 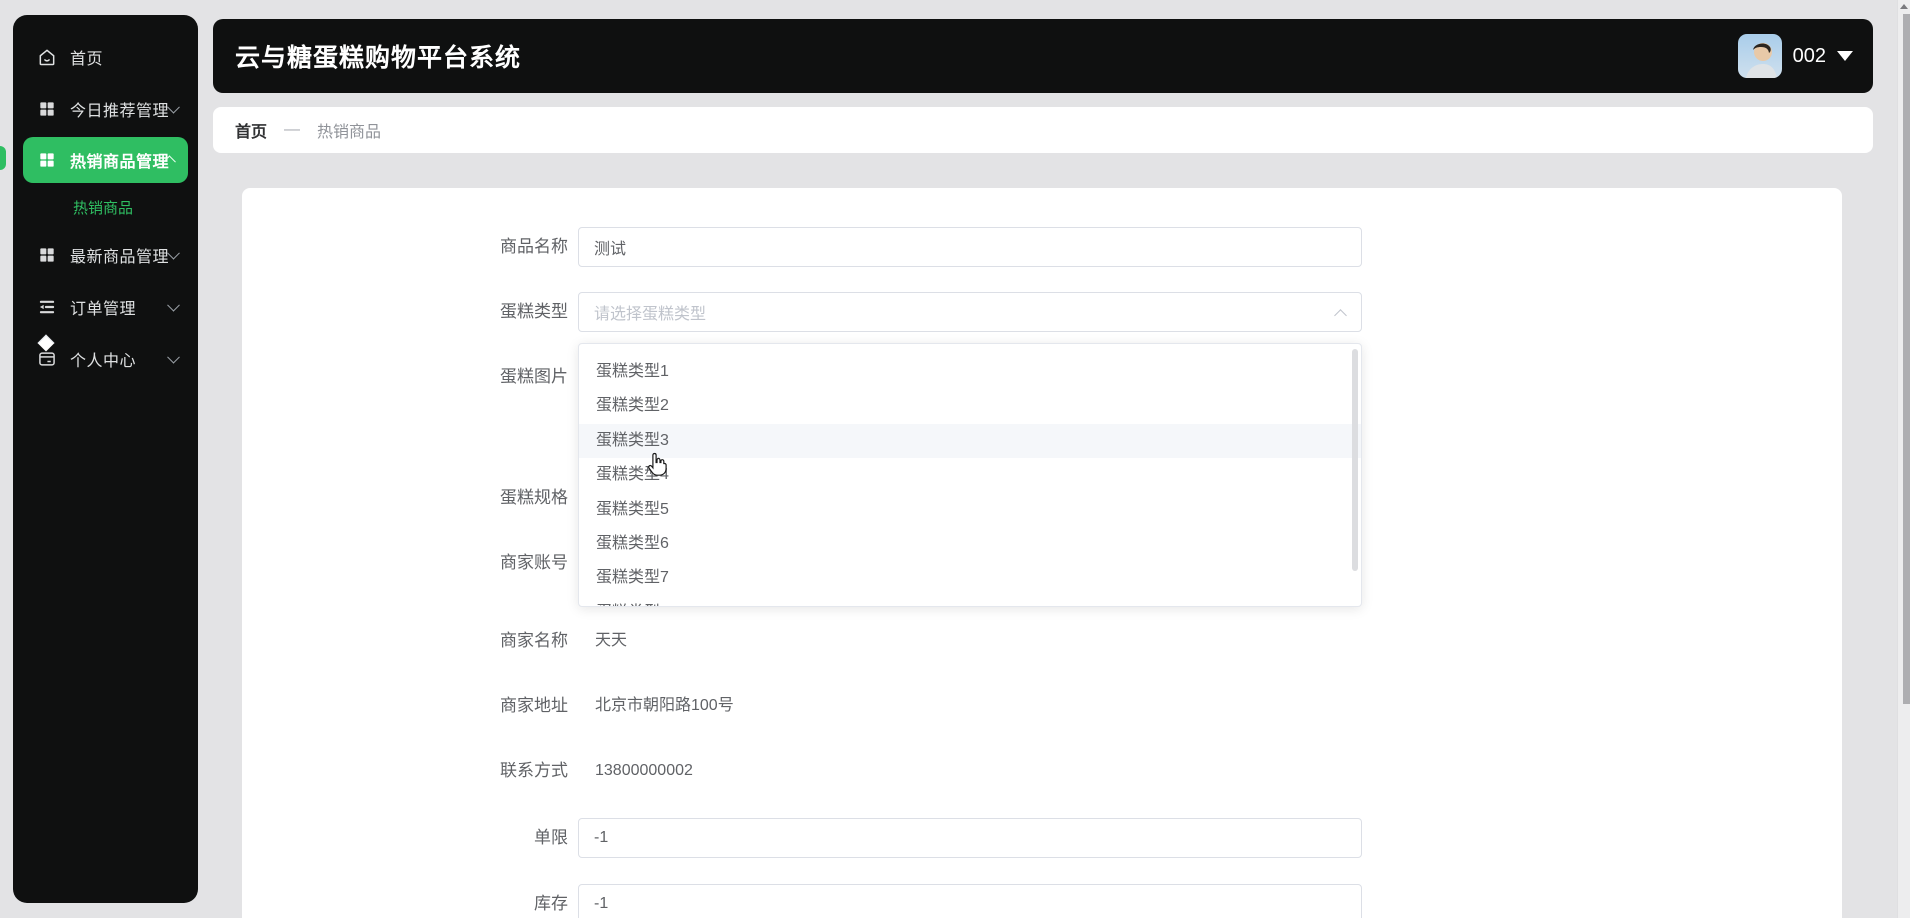 What do you see at coordinates (970, 247) in the screenshot?
I see `product-name-input` at bounding box center [970, 247].